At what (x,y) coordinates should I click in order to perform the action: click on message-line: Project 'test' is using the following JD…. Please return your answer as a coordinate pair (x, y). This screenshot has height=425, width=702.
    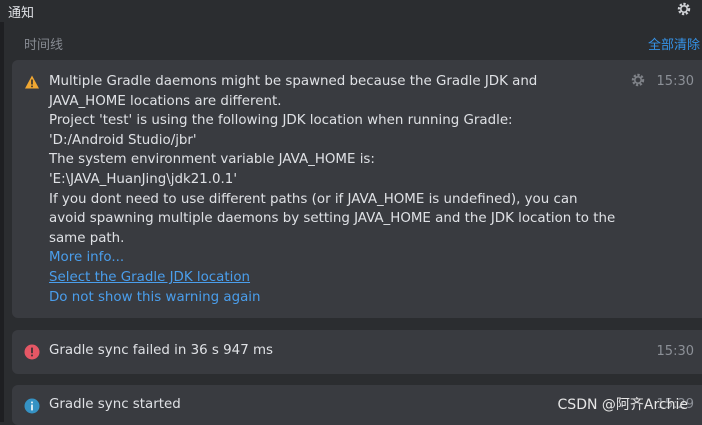
    Looking at the image, I should click on (281, 121).